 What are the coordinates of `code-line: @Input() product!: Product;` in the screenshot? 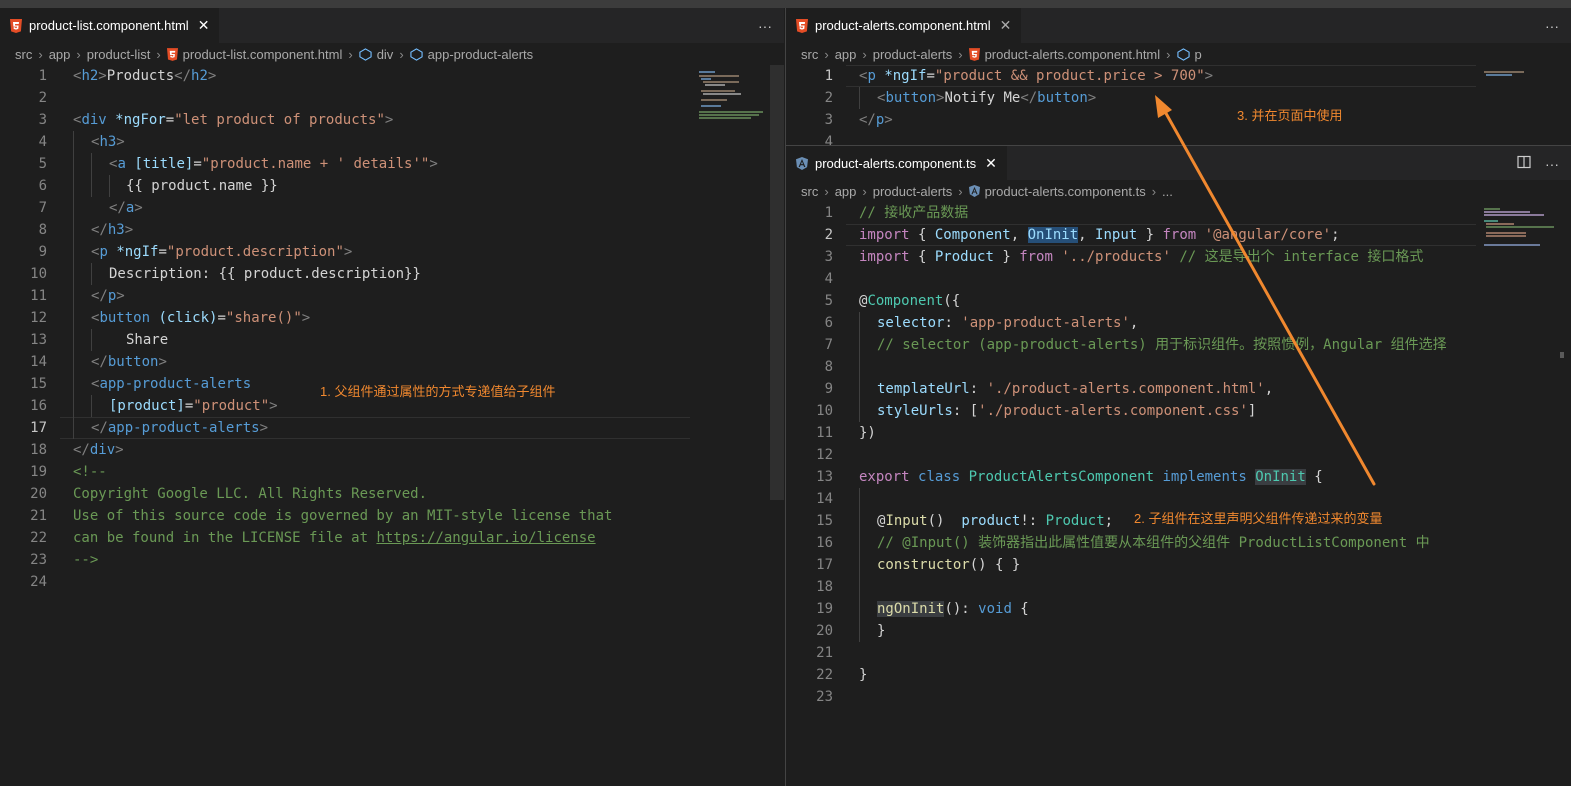 It's located at (995, 521).